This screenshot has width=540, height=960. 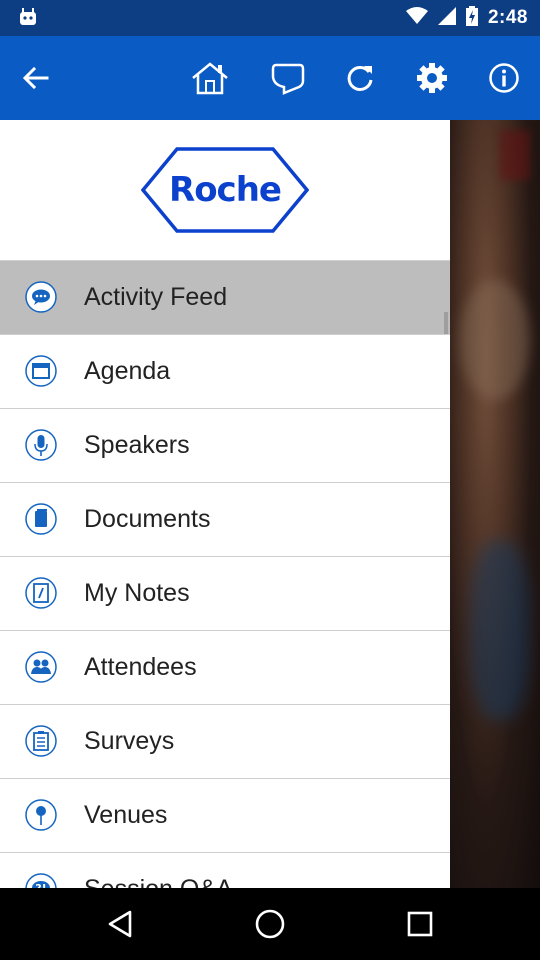 What do you see at coordinates (140, 667) in the screenshot?
I see `menu-item-label: Attendees` at bounding box center [140, 667].